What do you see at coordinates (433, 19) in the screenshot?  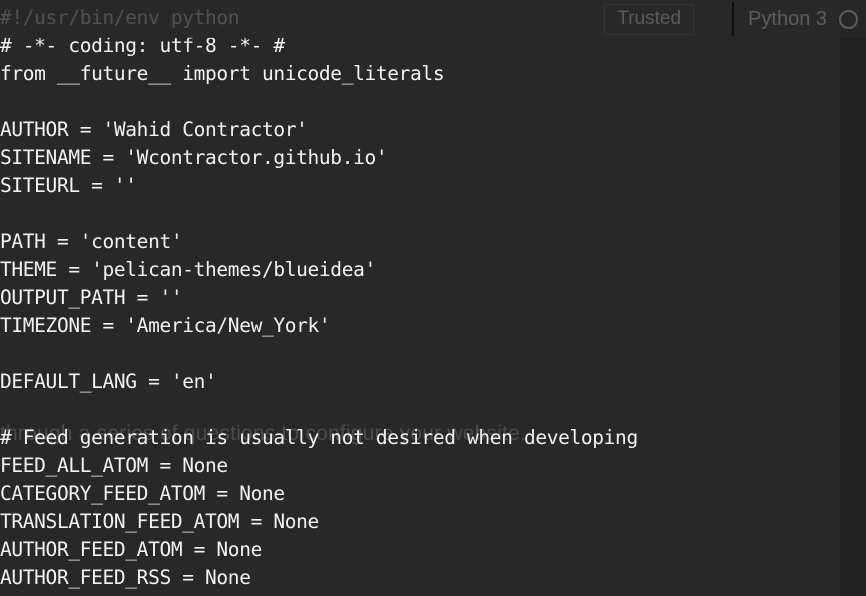 I see `notebook-toolbar: Trusted Python 3` at bounding box center [433, 19].